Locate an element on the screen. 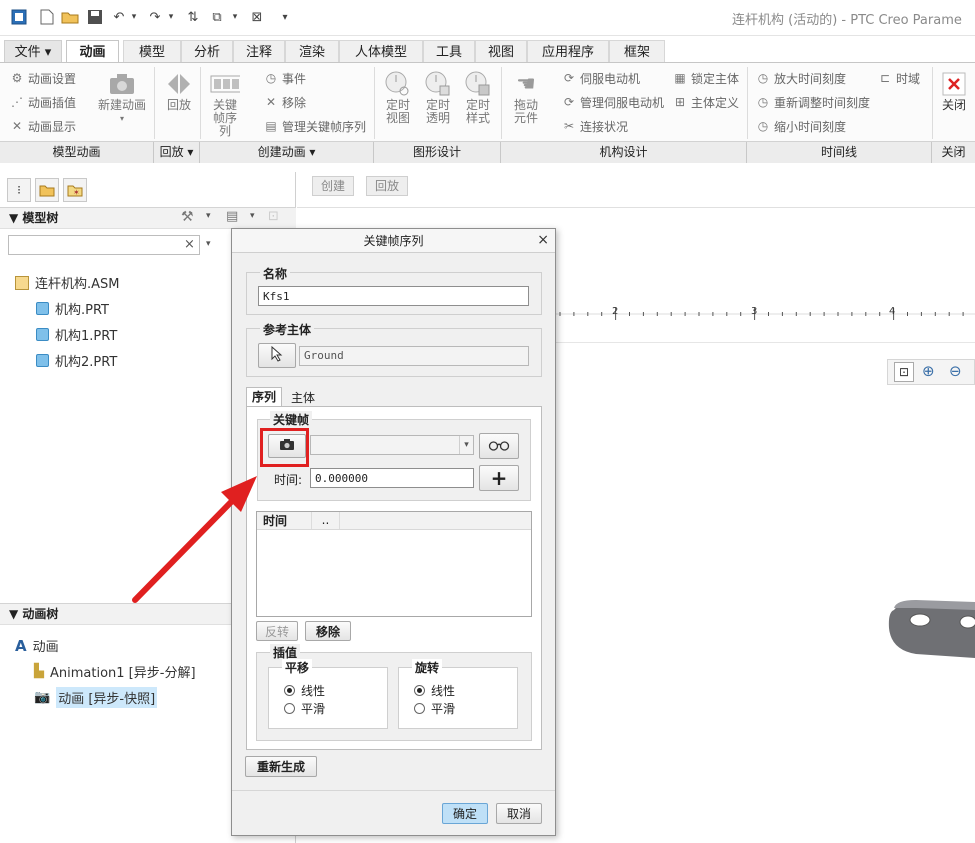 The image size is (975, 843). tab-body: 主体 is located at coordinates (303, 398).